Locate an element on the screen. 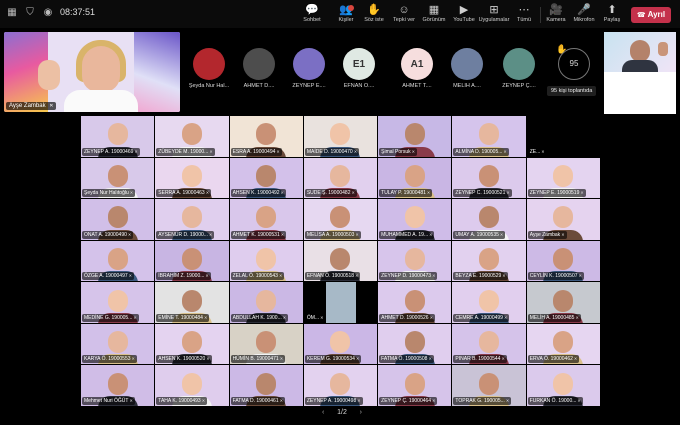 The image size is (680, 425). self-face is located at coordinates (640, 51).